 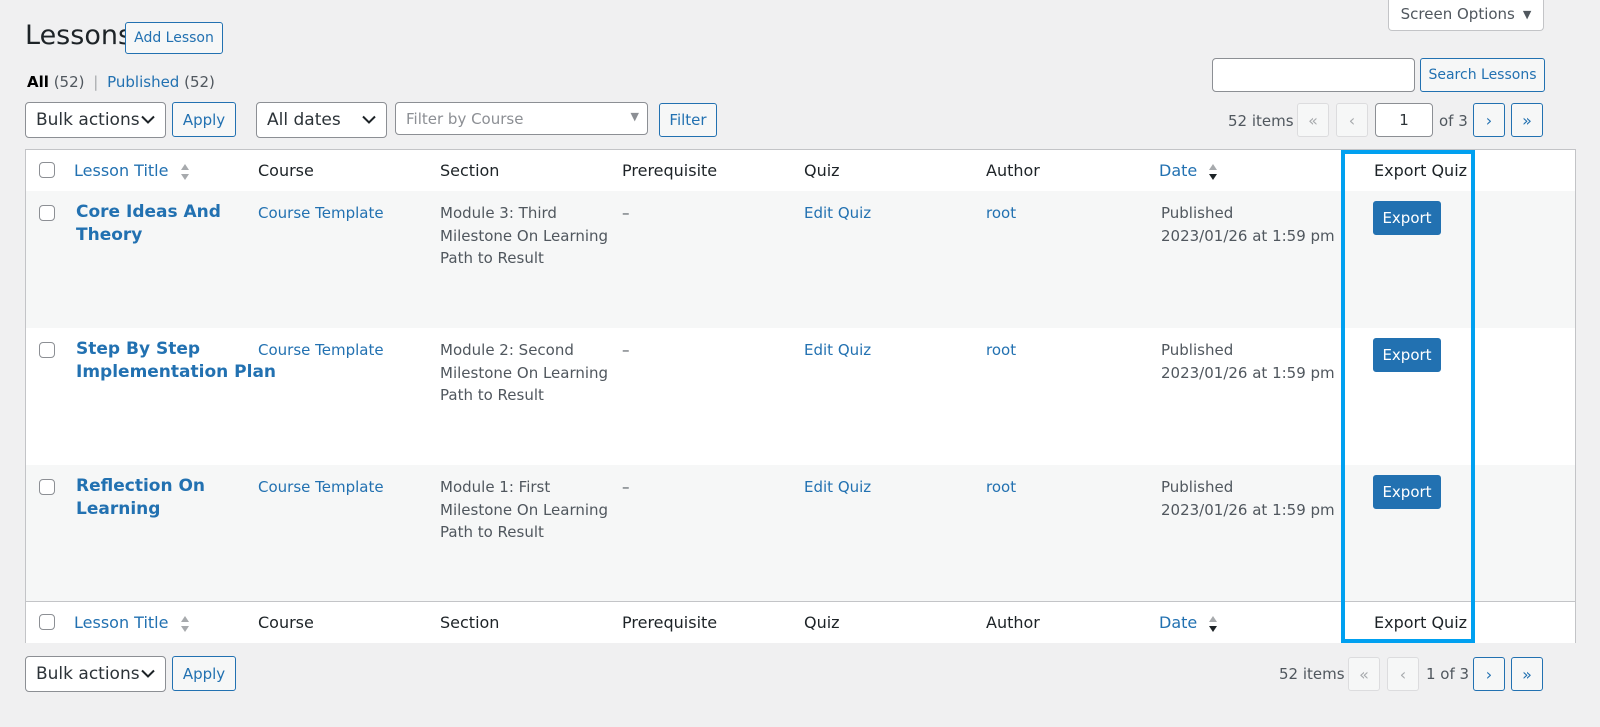 I want to click on date-filter-value: All dates, so click(x=304, y=120).